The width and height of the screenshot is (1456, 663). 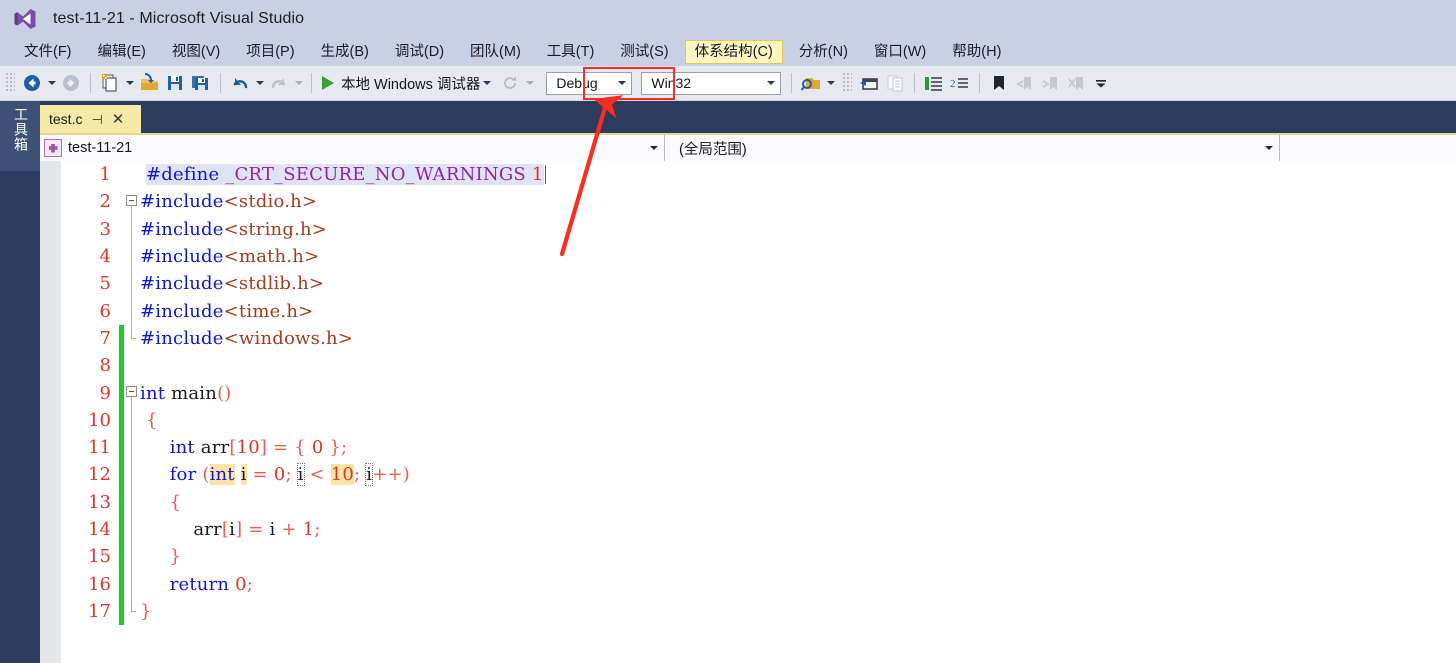 What do you see at coordinates (20, 382) in the screenshot?
I see `left-dock-rail: 工具箱` at bounding box center [20, 382].